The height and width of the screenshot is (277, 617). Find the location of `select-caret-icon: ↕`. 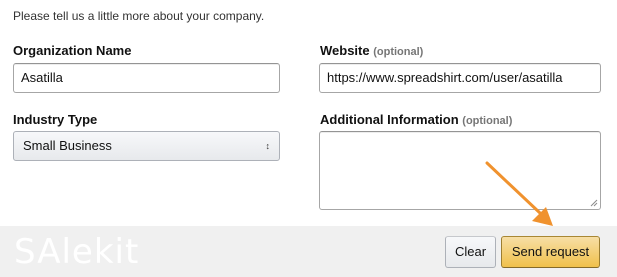

select-caret-icon: ↕ is located at coordinates (268, 146).